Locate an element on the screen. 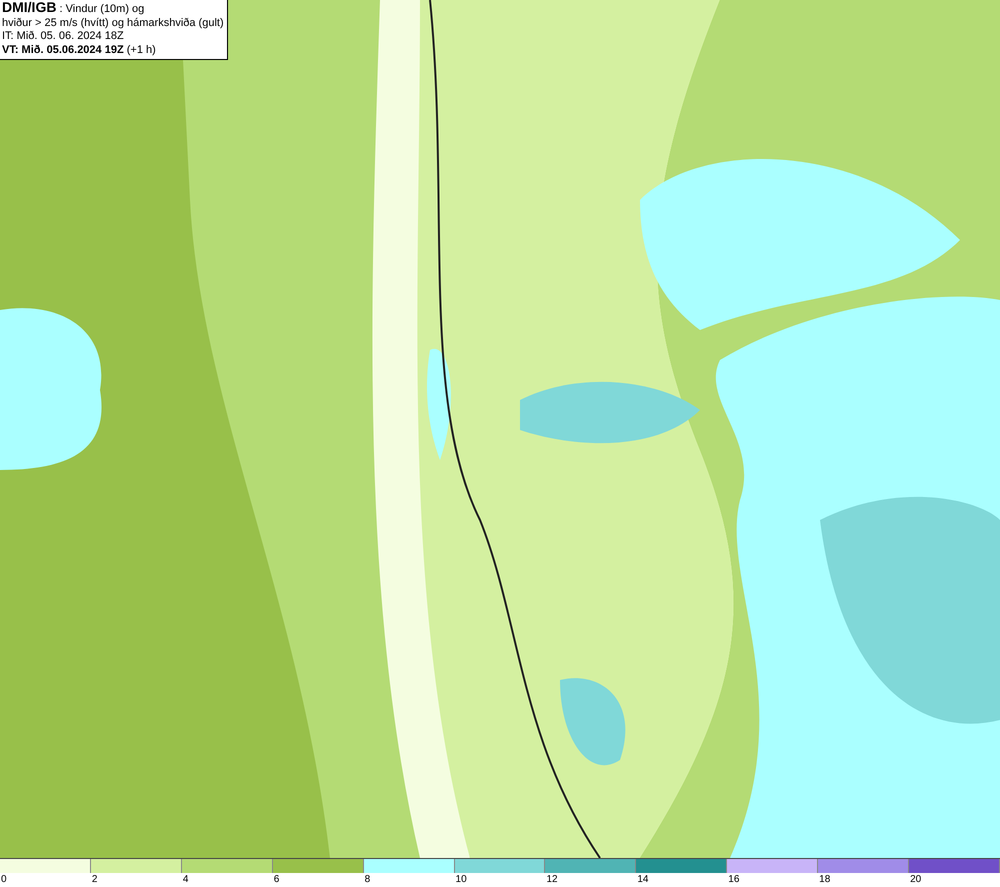  legend-label: 4 is located at coordinates (185, 879).